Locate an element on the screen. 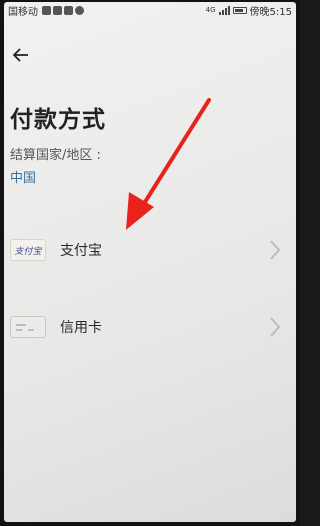 This screenshot has width=320, height=526. page-title: 付款方式 is located at coordinates (58, 120).